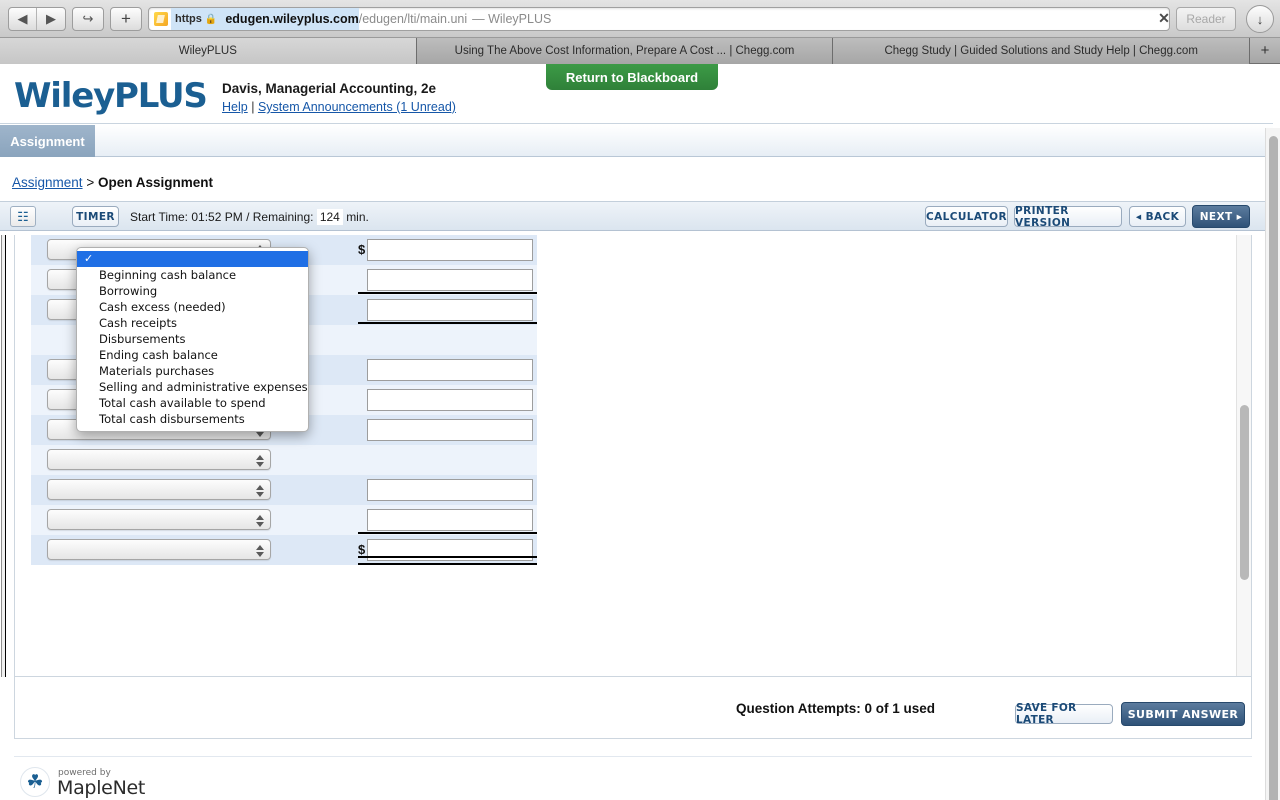 The image size is (1280, 800). I want to click on maplenet-name: MapleNet, so click(101, 788).